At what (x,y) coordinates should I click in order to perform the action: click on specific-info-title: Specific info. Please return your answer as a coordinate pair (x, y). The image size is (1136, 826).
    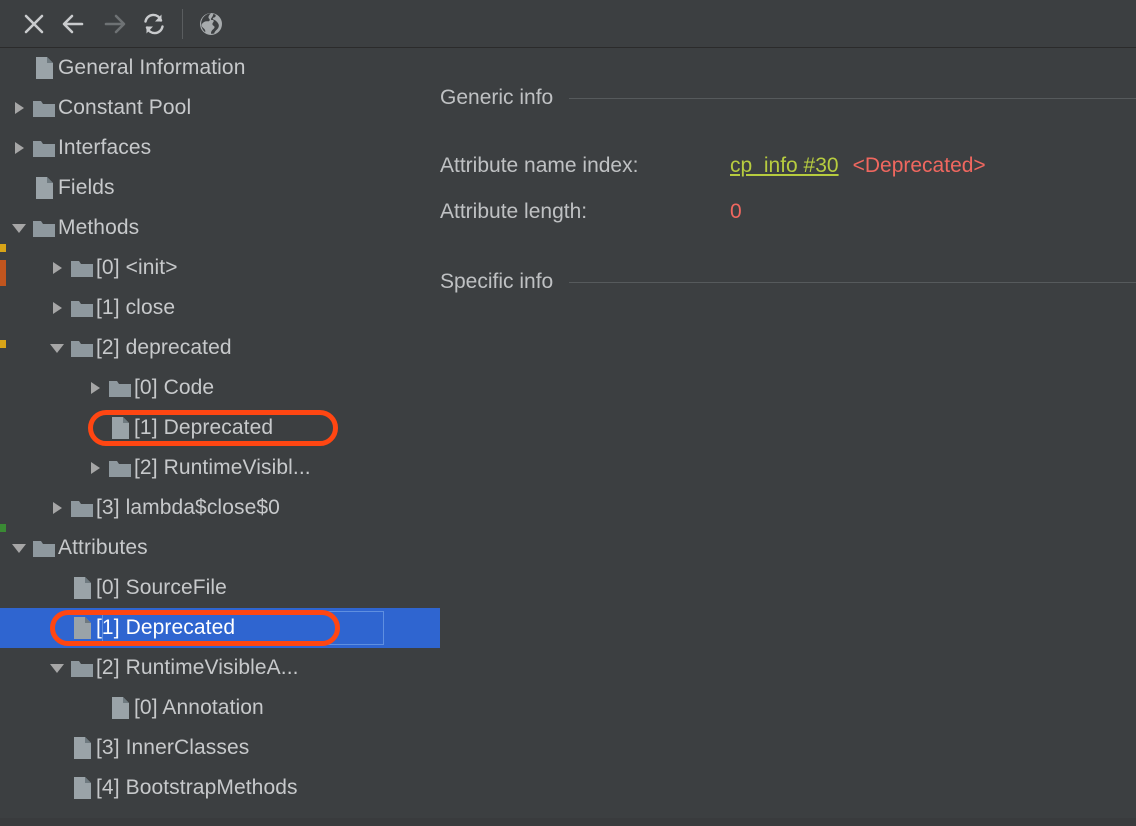
    Looking at the image, I should click on (497, 281).